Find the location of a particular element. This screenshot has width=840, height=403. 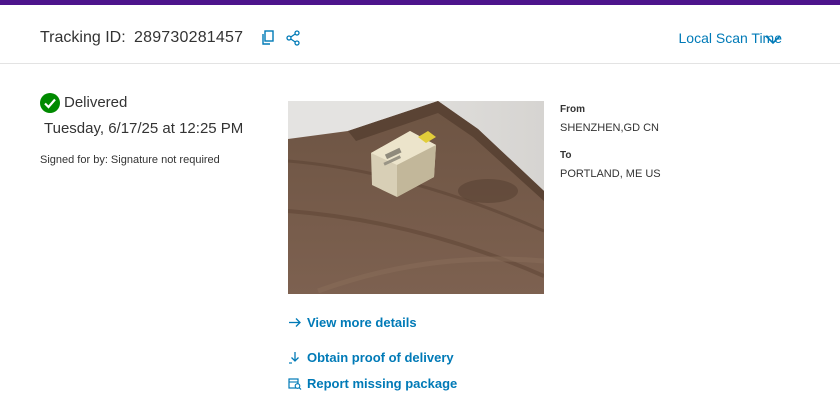

obtain-proof-of-delivery-label: Obtain proof of delivery is located at coordinates (380, 357).